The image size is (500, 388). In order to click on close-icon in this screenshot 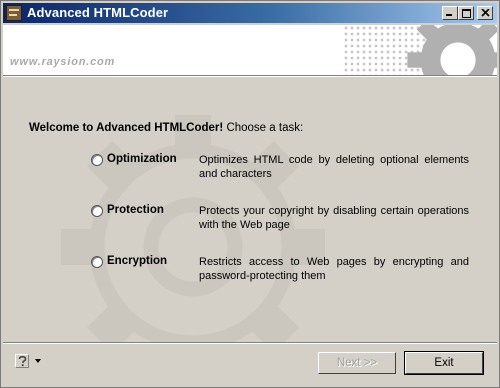, I will do `click(485, 13)`.